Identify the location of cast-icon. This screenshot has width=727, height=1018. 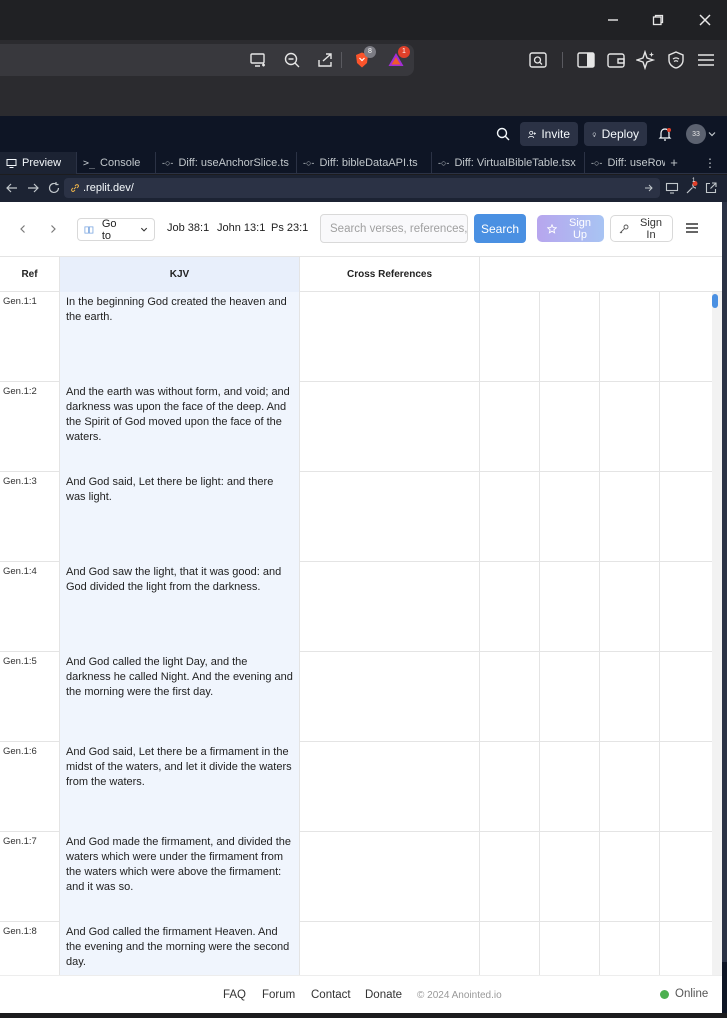
(258, 60).